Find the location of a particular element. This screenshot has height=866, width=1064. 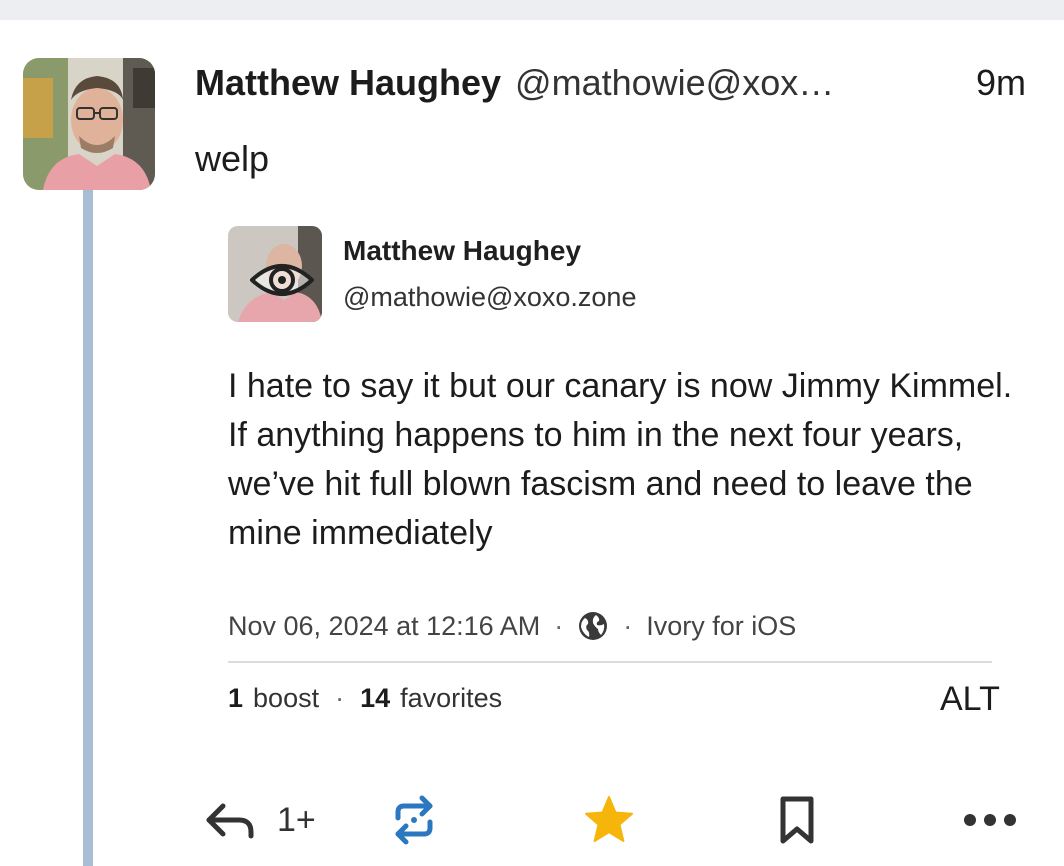

alt-badge: ALT is located at coordinates (970, 699).